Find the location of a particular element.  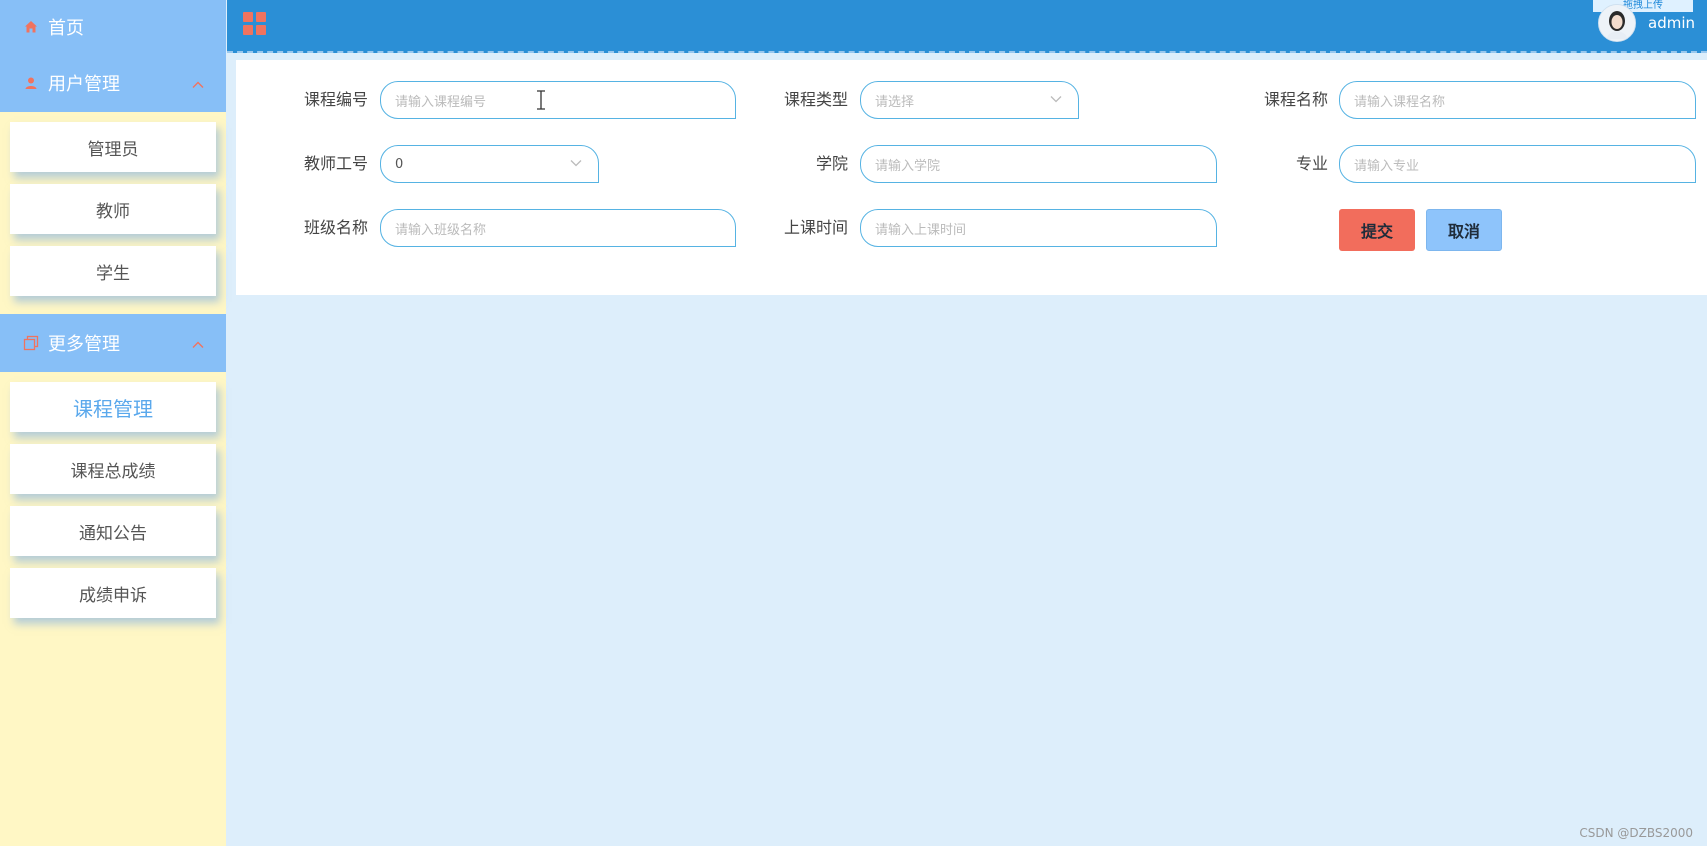

submit-button: 提交 is located at coordinates (1377, 230).